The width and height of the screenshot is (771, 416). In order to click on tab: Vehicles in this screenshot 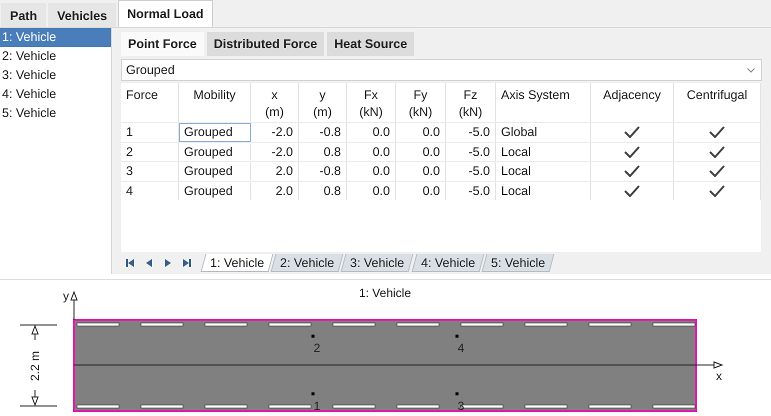, I will do `click(82, 15)`.